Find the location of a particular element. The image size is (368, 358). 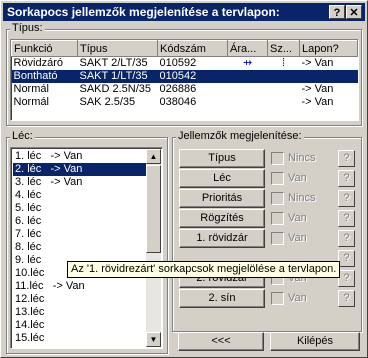

prop-button: 1. rövidzár is located at coordinates (222, 238).